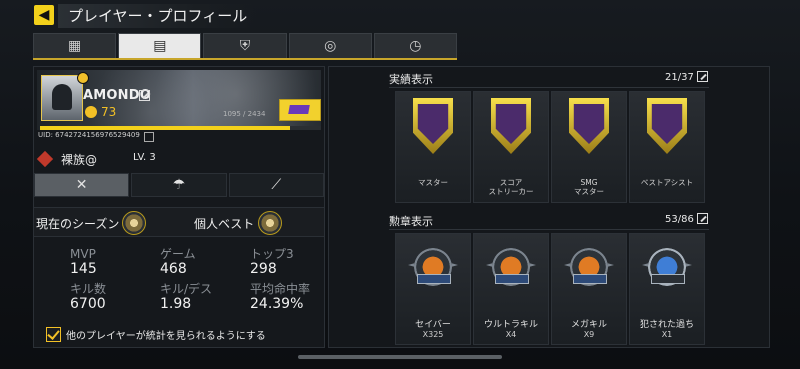 The image size is (800, 369). What do you see at coordinates (83, 254) in the screenshot?
I see `stat-label: MVP` at bounding box center [83, 254].